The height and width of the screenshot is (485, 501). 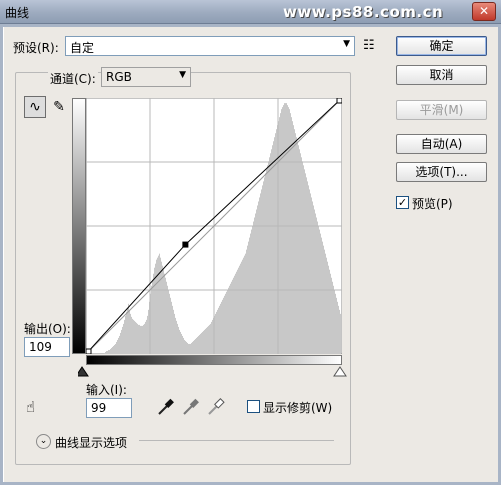 I want to click on show-clipping-label: 显示修剪(W), so click(x=298, y=408).